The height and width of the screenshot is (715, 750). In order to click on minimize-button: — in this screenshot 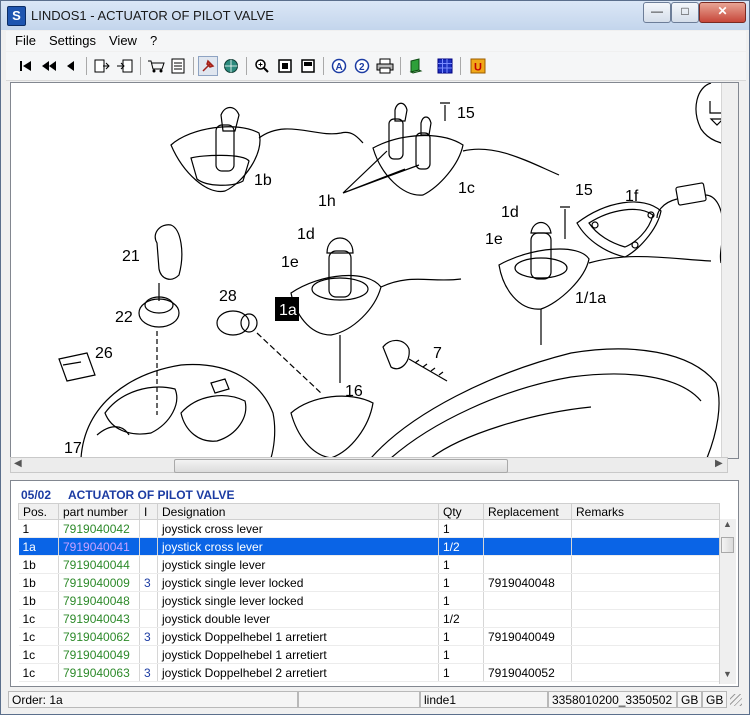, I will do `click(657, 12)`.